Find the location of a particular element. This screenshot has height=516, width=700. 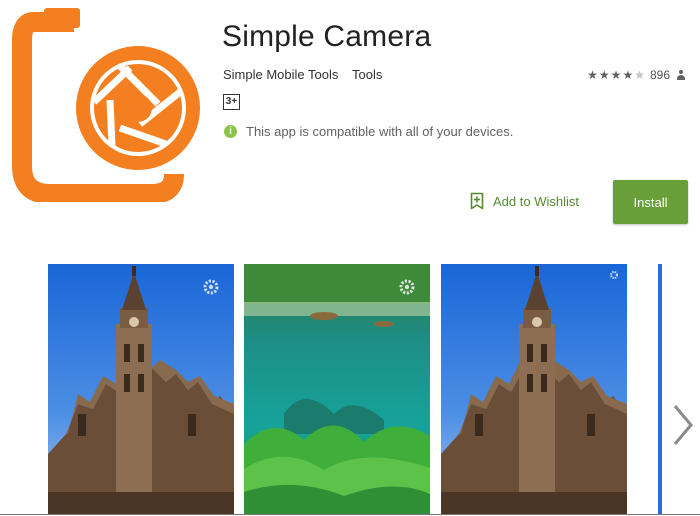

category-link: Tools is located at coordinates (367, 74).